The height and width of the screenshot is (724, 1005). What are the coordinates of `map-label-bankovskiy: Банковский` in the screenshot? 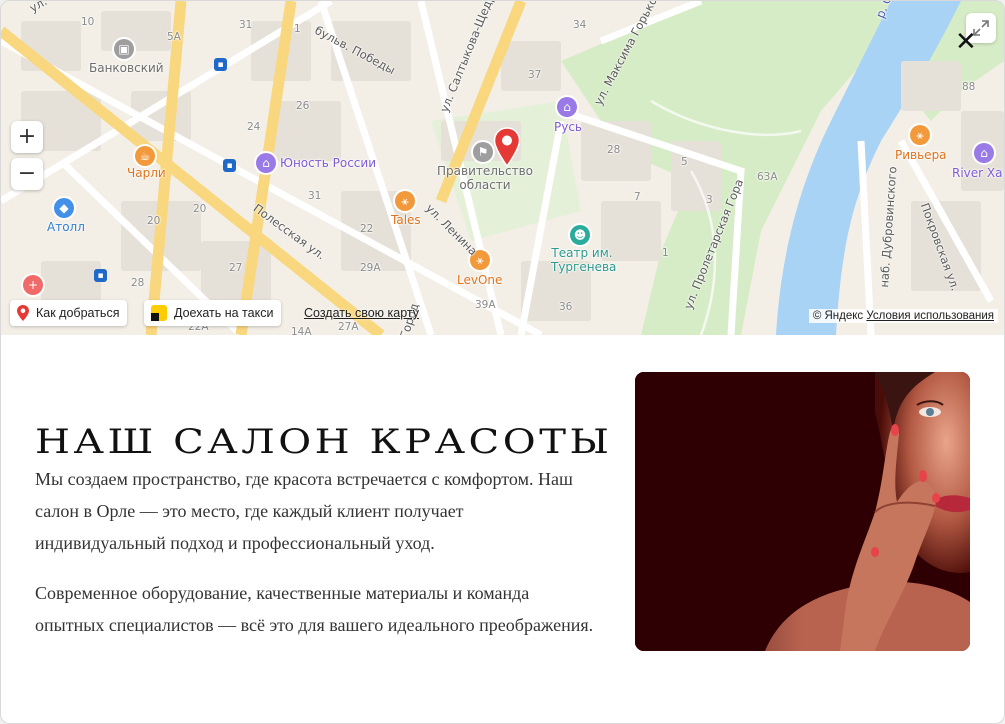 It's located at (126, 68).